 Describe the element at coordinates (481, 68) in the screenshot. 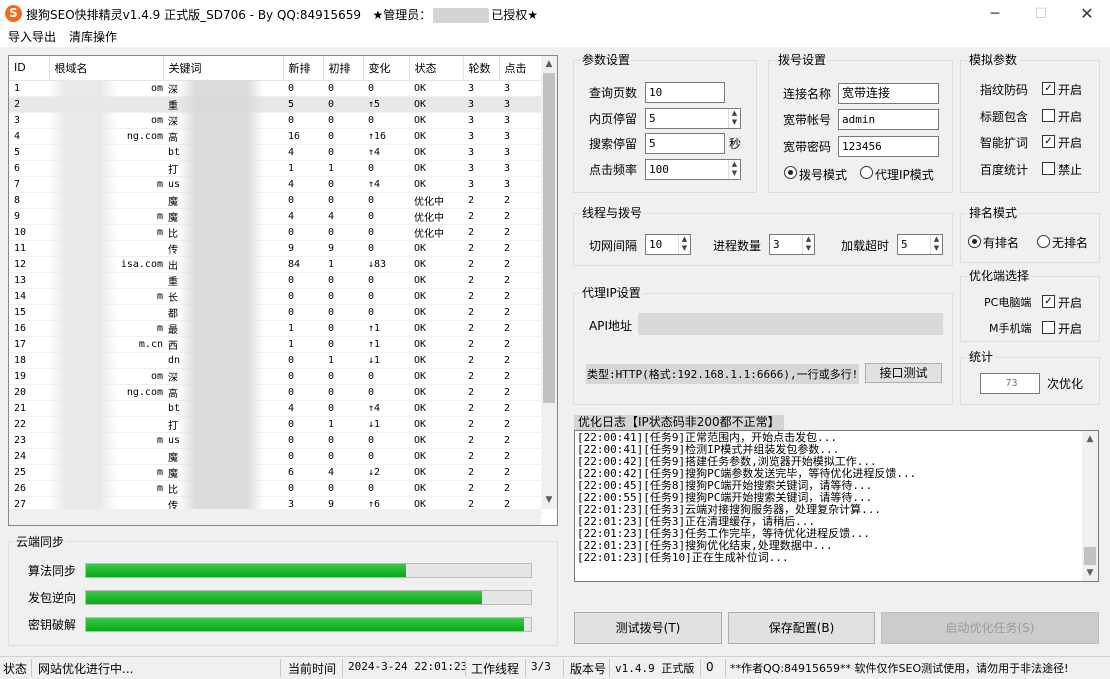

I see `column-header: 轮数` at that location.